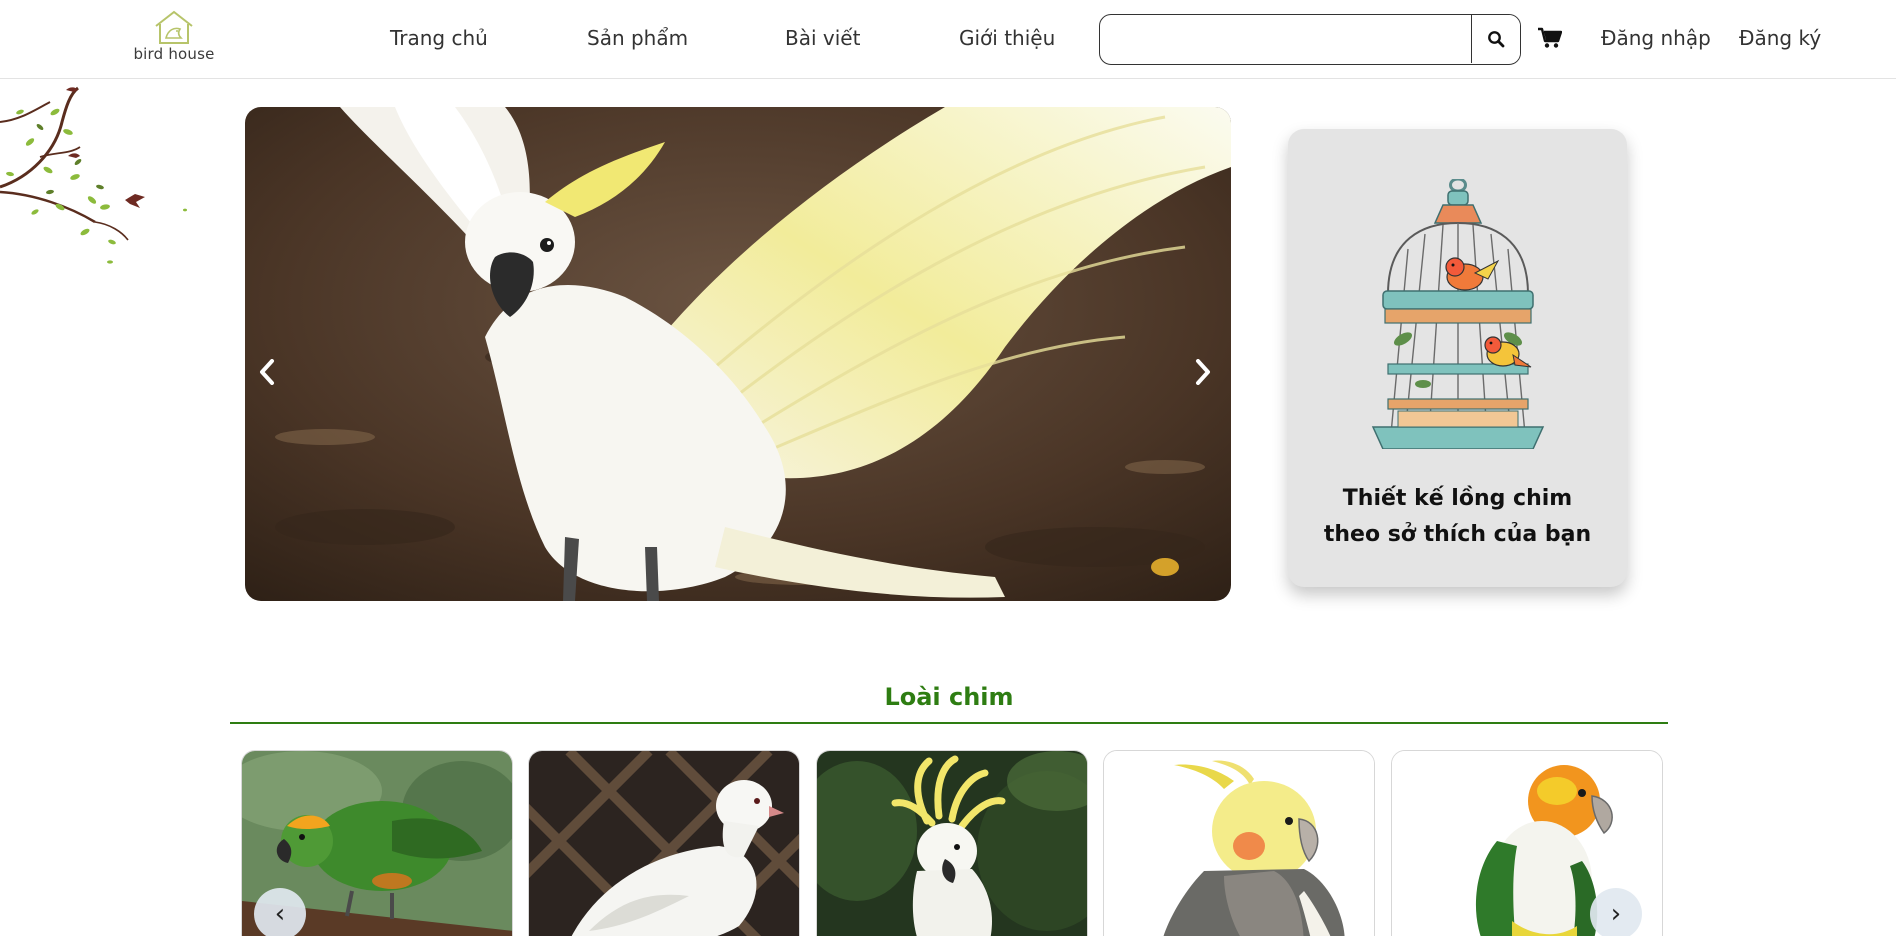 The image size is (1896, 936). What do you see at coordinates (1616, 912) in the screenshot?
I see `species-next-button: ›` at bounding box center [1616, 912].